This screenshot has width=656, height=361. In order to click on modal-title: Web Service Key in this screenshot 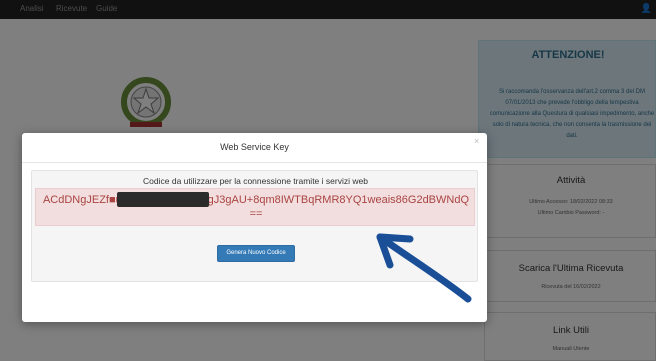, I will do `click(254, 147)`.